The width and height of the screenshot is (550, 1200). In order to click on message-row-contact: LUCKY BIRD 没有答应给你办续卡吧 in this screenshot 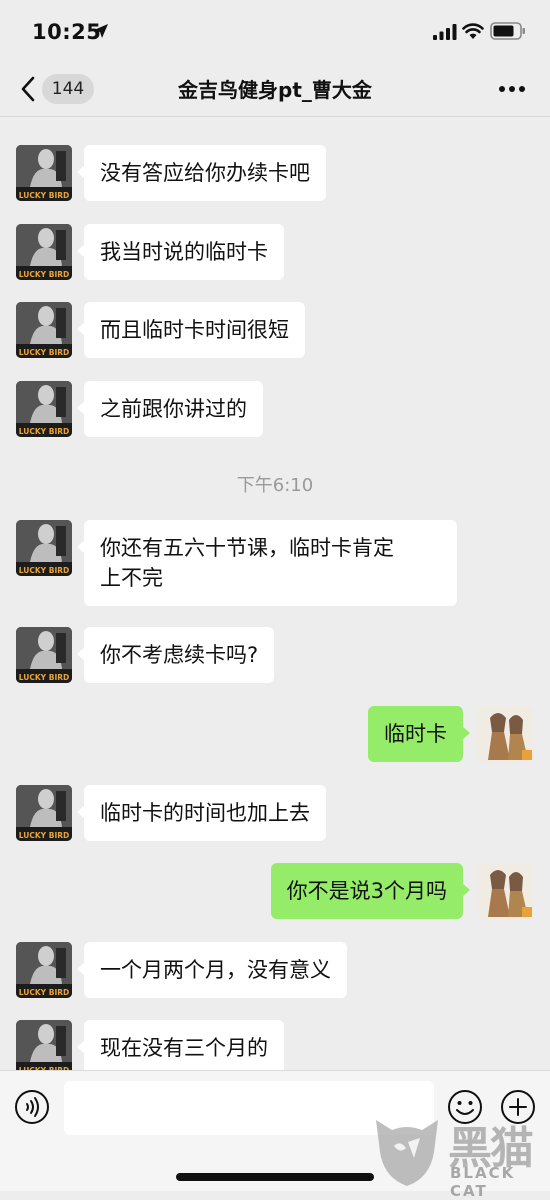, I will do `click(275, 173)`.